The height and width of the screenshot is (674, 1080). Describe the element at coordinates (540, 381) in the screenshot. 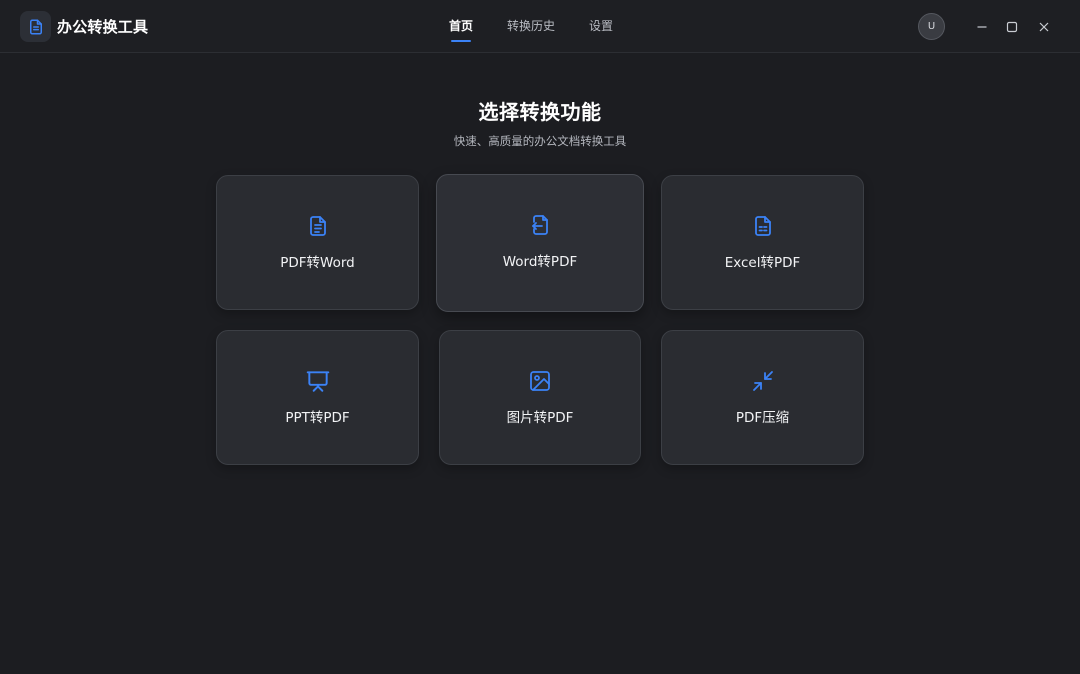

I see `image-icon` at that location.